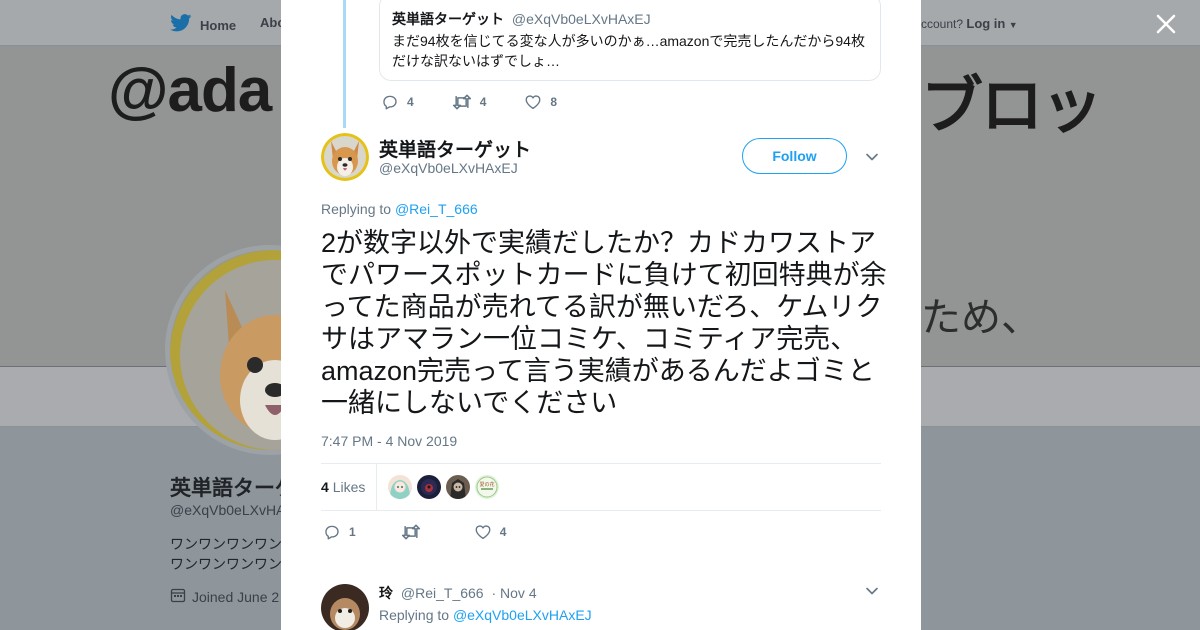  What do you see at coordinates (436, 209) in the screenshot?
I see `replying-to-link: @Rei_T_666` at bounding box center [436, 209].